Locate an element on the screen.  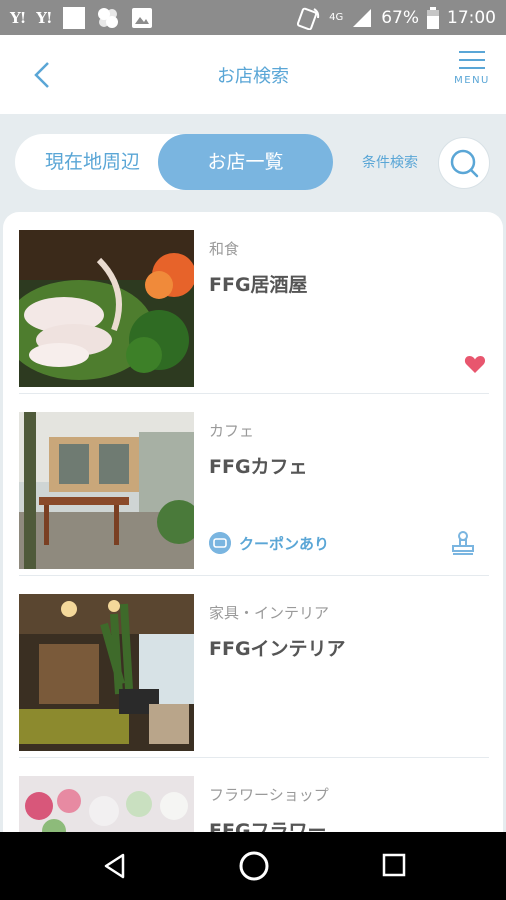
coupon-ticket-icon is located at coordinates (220, 543).